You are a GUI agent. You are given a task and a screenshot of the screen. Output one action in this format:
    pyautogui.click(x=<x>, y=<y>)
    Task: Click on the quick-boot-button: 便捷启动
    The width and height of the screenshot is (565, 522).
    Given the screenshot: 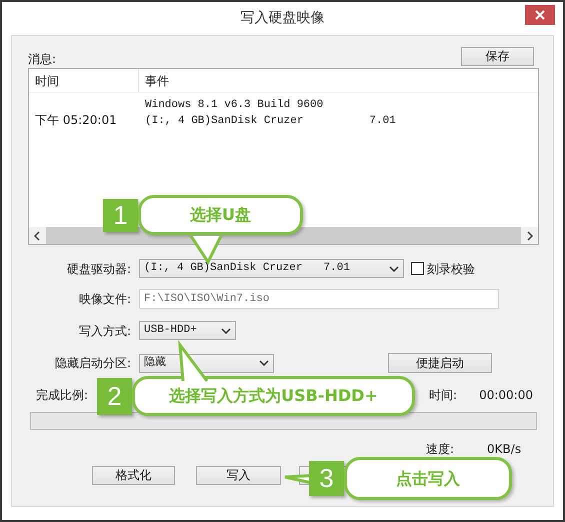 What is the action you would take?
    pyautogui.click(x=440, y=363)
    